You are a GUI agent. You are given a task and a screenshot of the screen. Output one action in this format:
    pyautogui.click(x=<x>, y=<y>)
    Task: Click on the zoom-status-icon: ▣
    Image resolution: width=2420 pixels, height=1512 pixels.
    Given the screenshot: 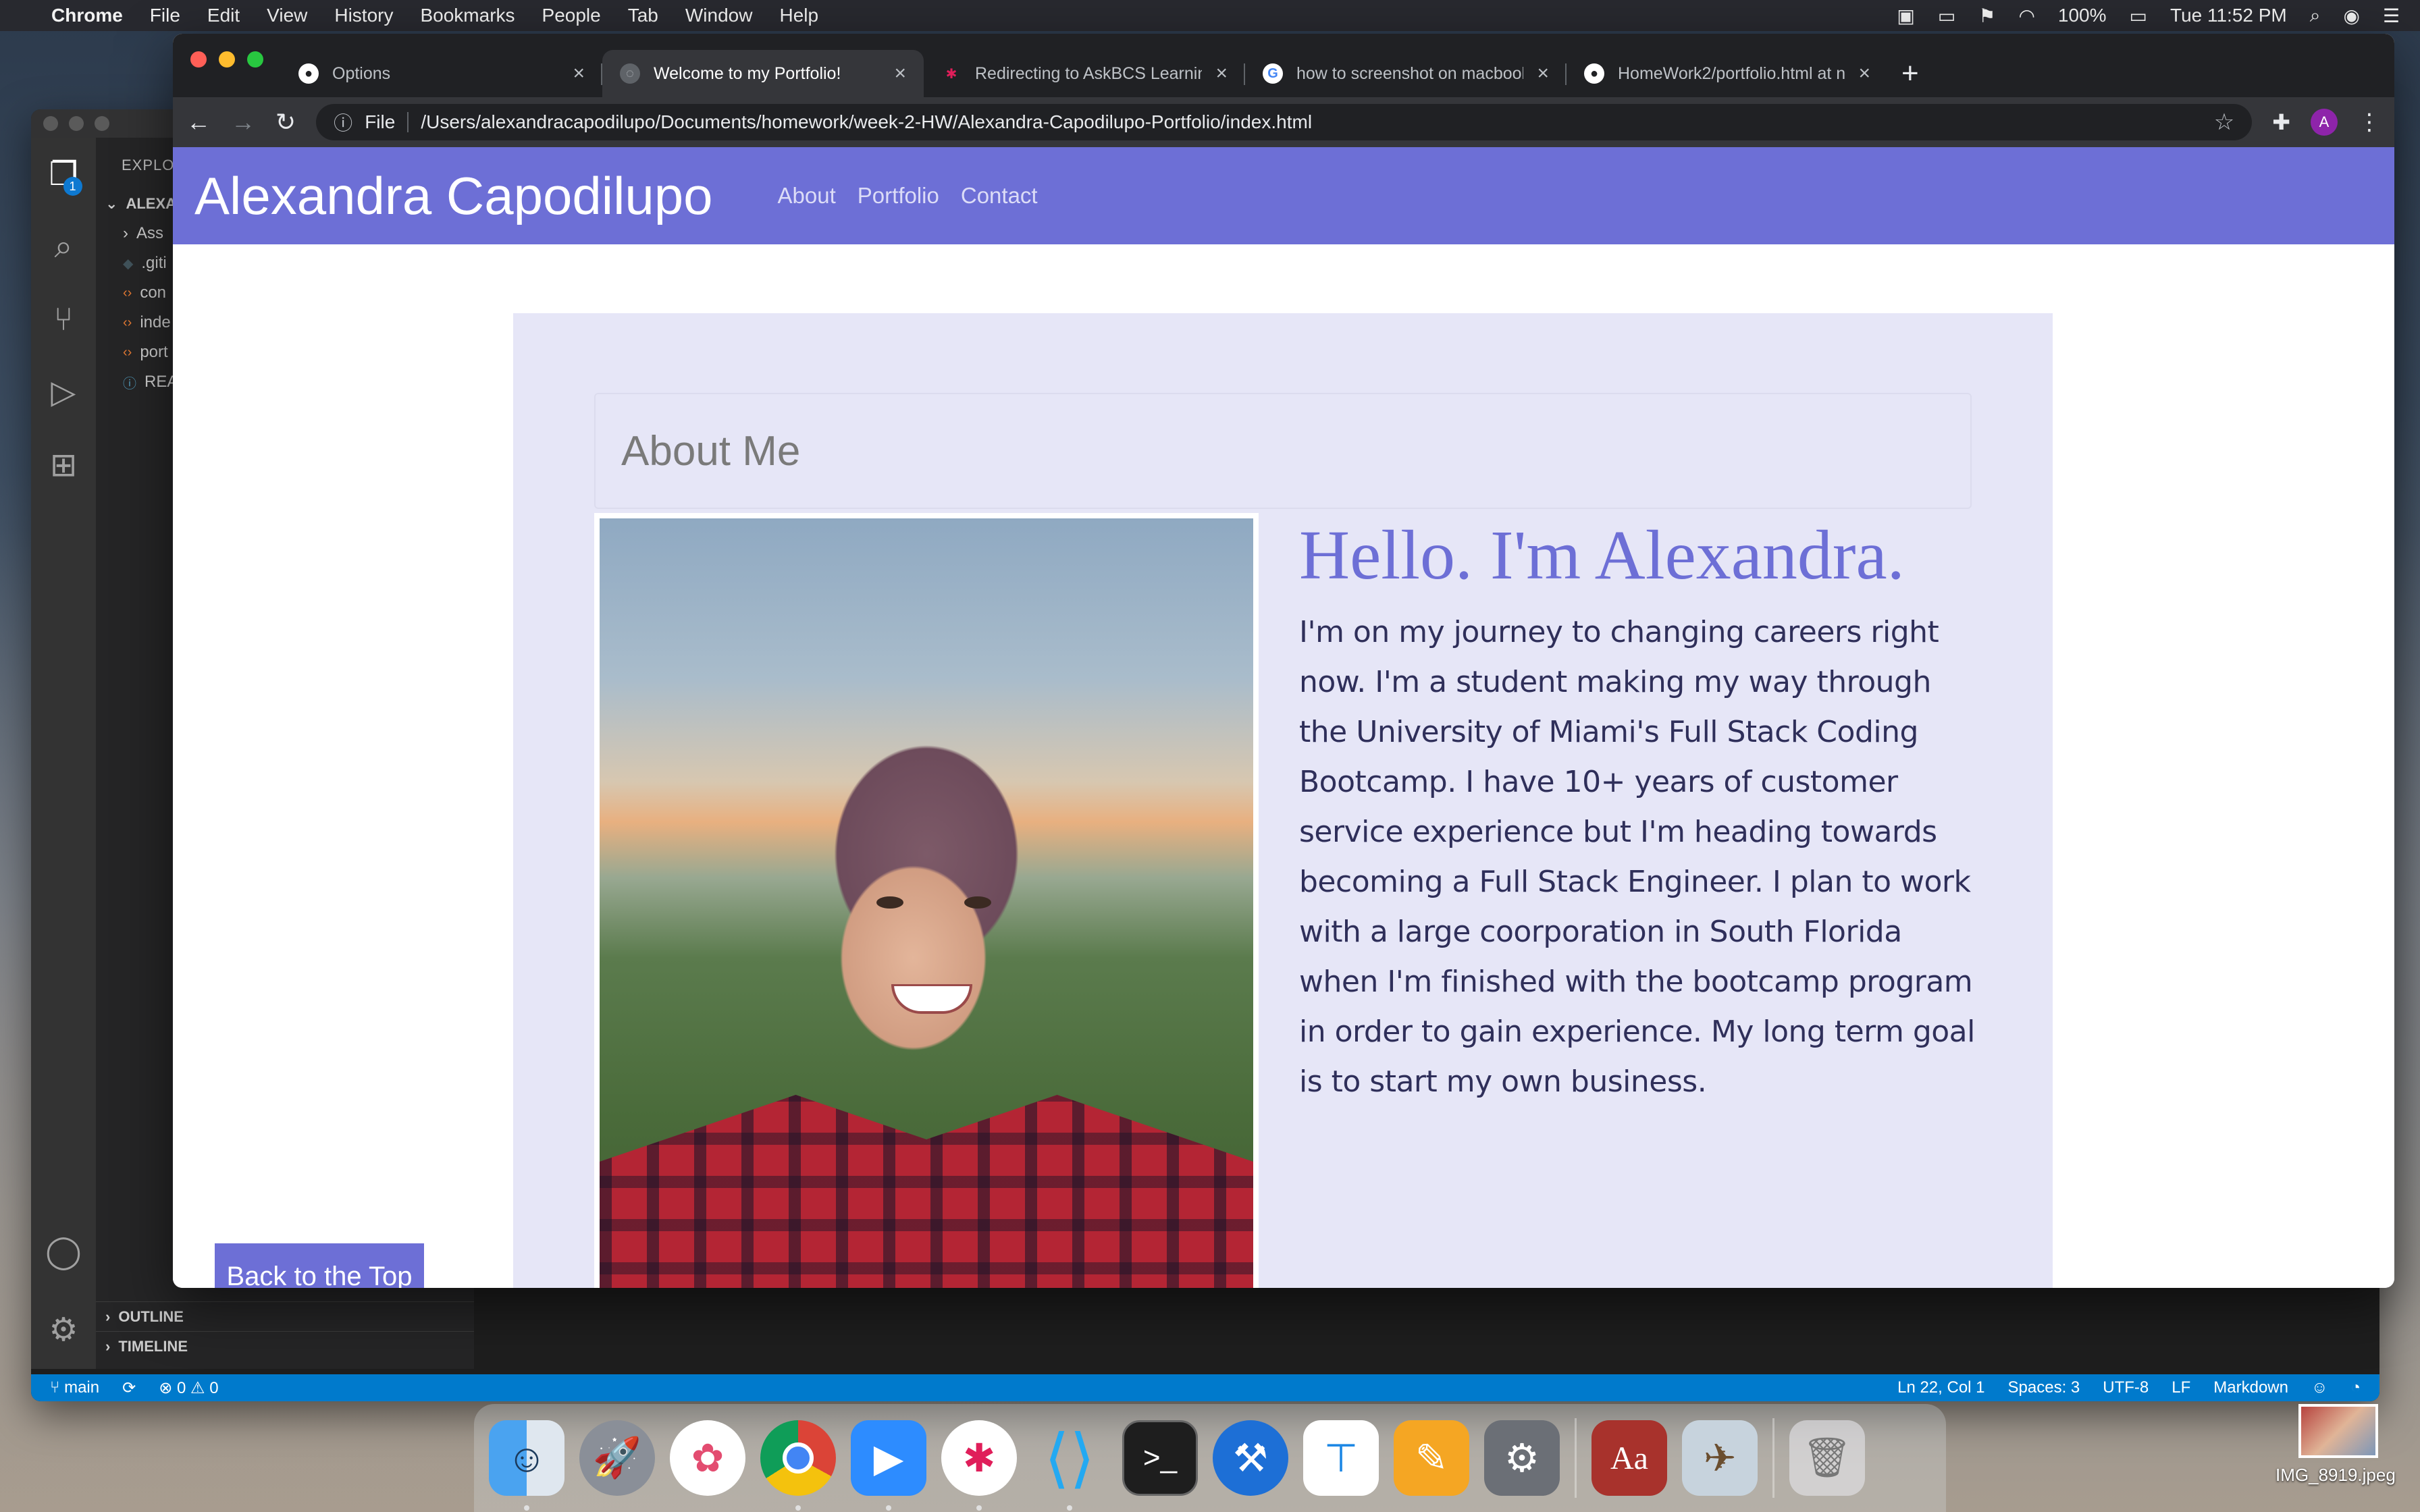 What is the action you would take?
    pyautogui.click(x=1905, y=16)
    